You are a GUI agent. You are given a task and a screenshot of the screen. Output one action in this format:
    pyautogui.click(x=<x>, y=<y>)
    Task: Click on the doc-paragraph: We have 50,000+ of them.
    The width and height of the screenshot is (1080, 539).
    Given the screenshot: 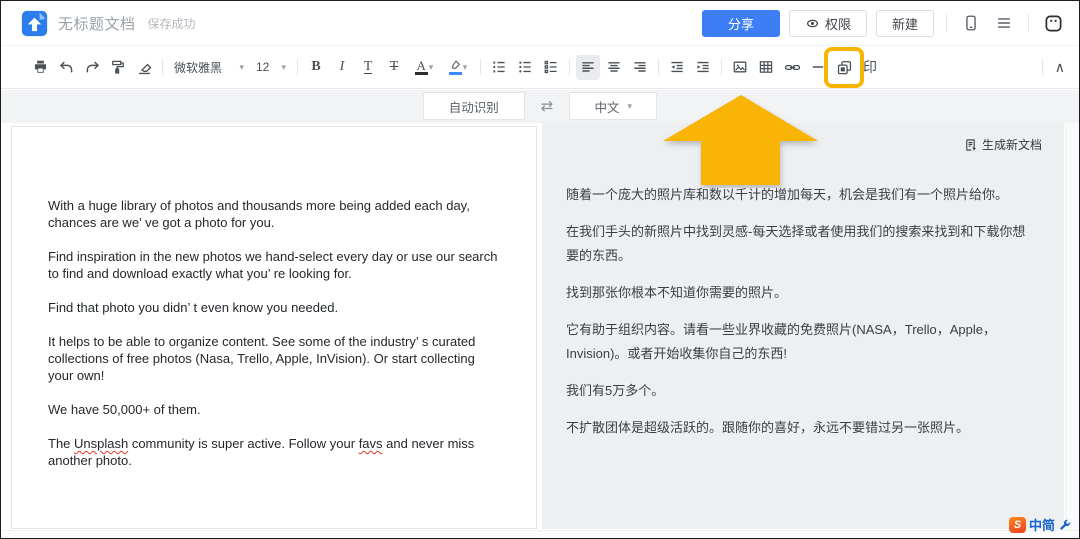 What is the action you would take?
    pyautogui.click(x=275, y=409)
    